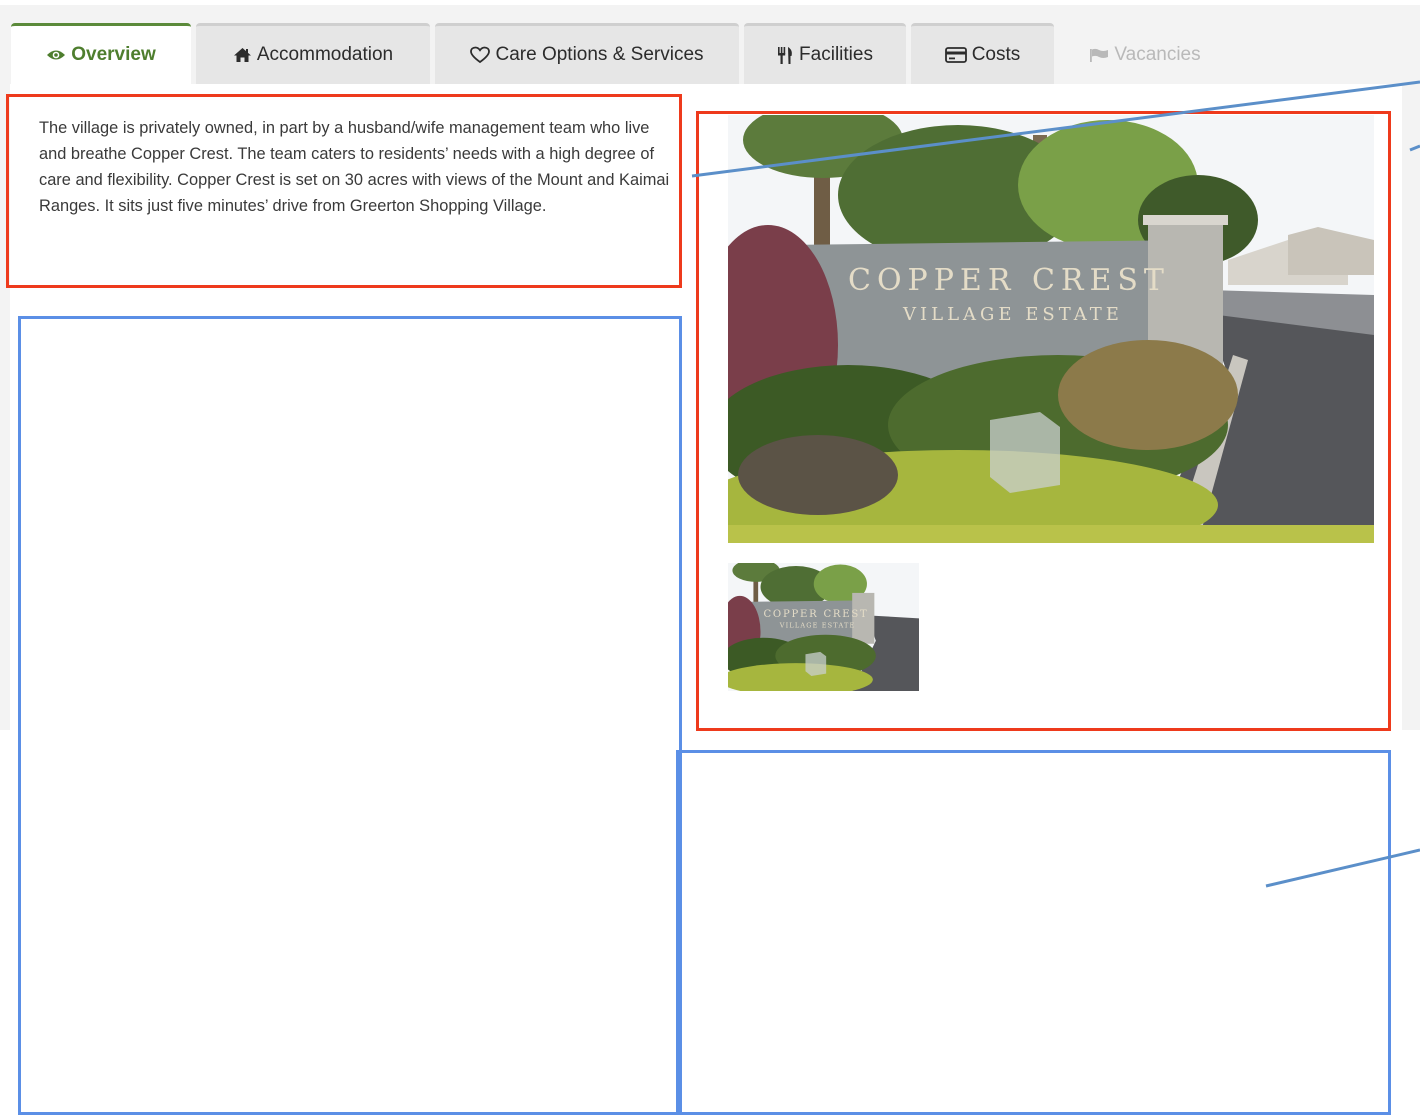 The height and width of the screenshot is (1115, 1420). I want to click on tab-costs: Costs, so click(982, 53).